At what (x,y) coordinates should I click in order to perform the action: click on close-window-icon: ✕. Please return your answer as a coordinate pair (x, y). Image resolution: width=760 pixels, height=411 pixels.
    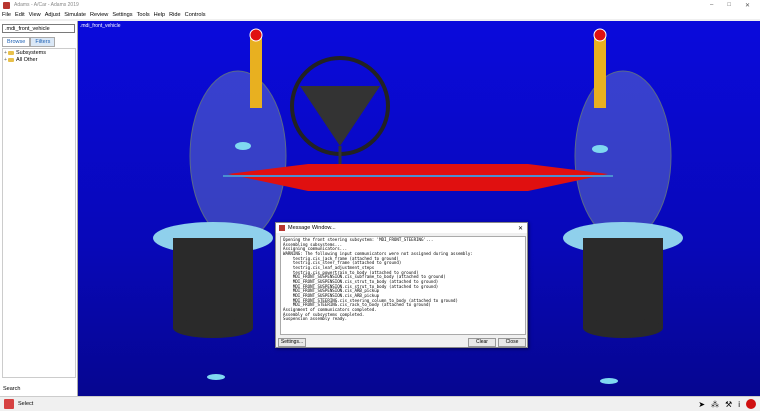
    Looking at the image, I should click on (747, 5).